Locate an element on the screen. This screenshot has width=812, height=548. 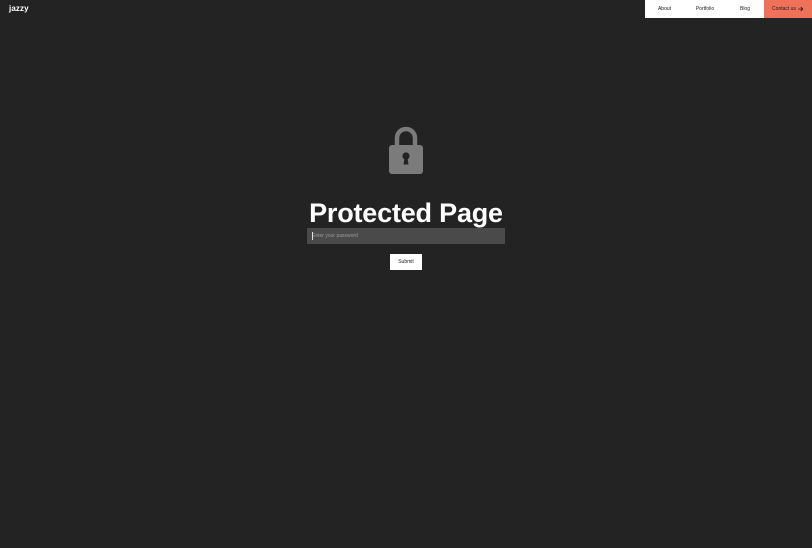
nav-link-about: About is located at coordinates (664, 9).